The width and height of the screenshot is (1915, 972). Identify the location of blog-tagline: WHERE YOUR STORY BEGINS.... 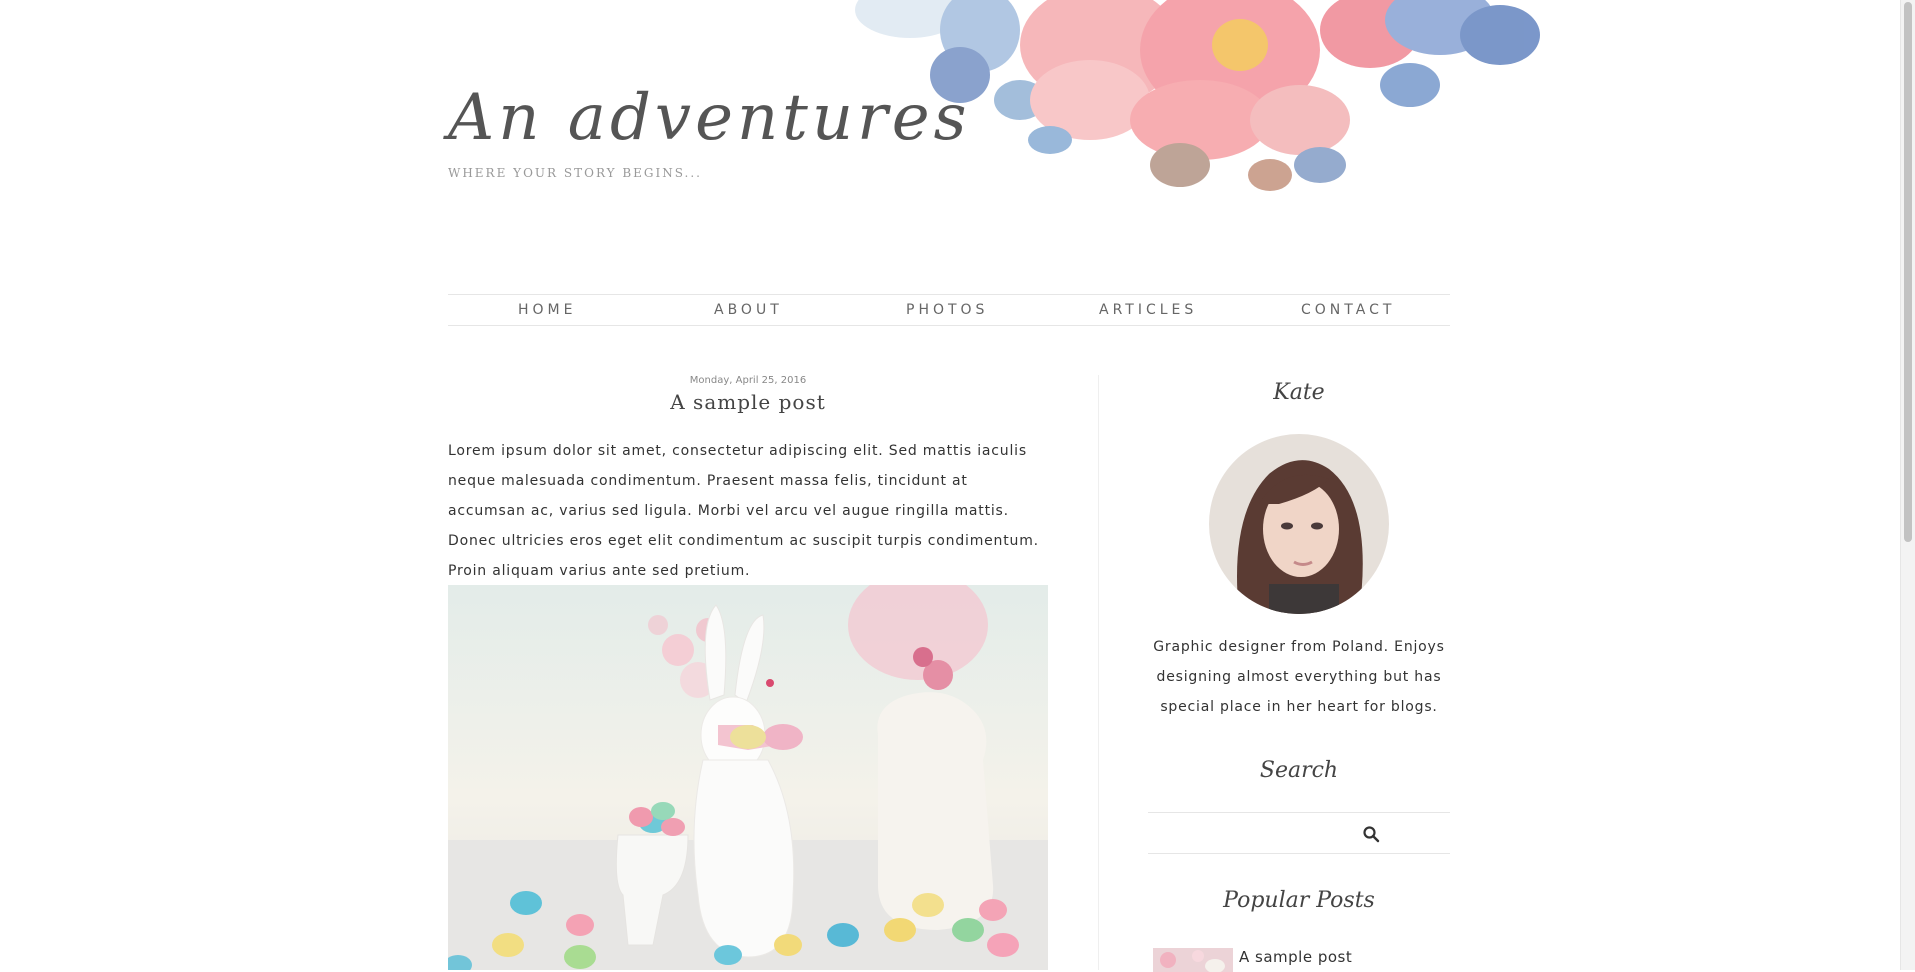
(575, 173).